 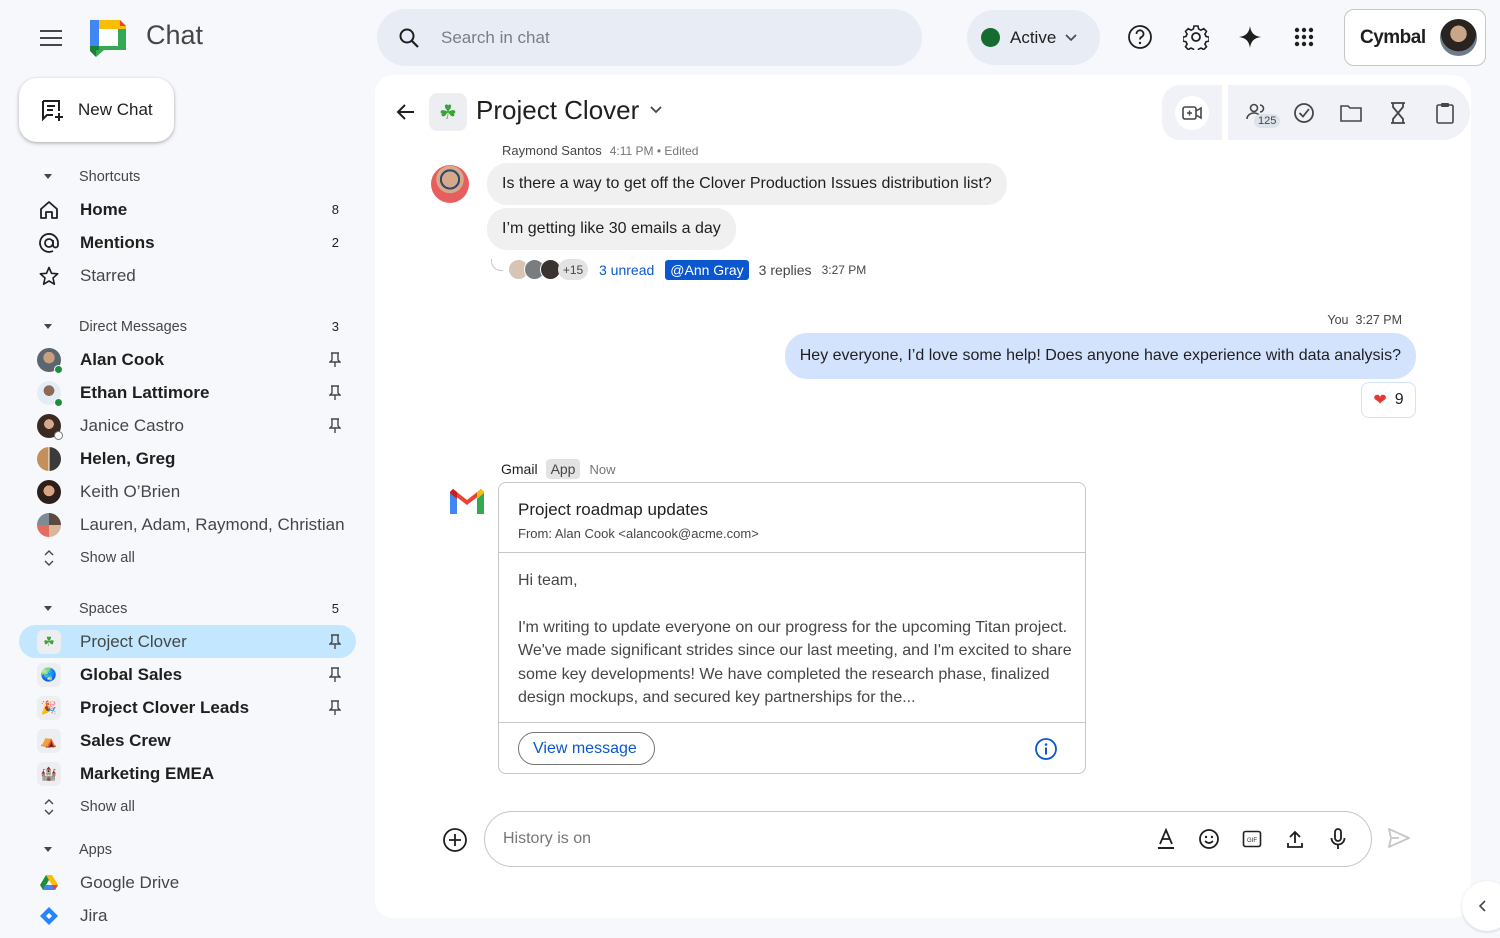 What do you see at coordinates (602, 469) in the screenshot?
I see `message-time: Now` at bounding box center [602, 469].